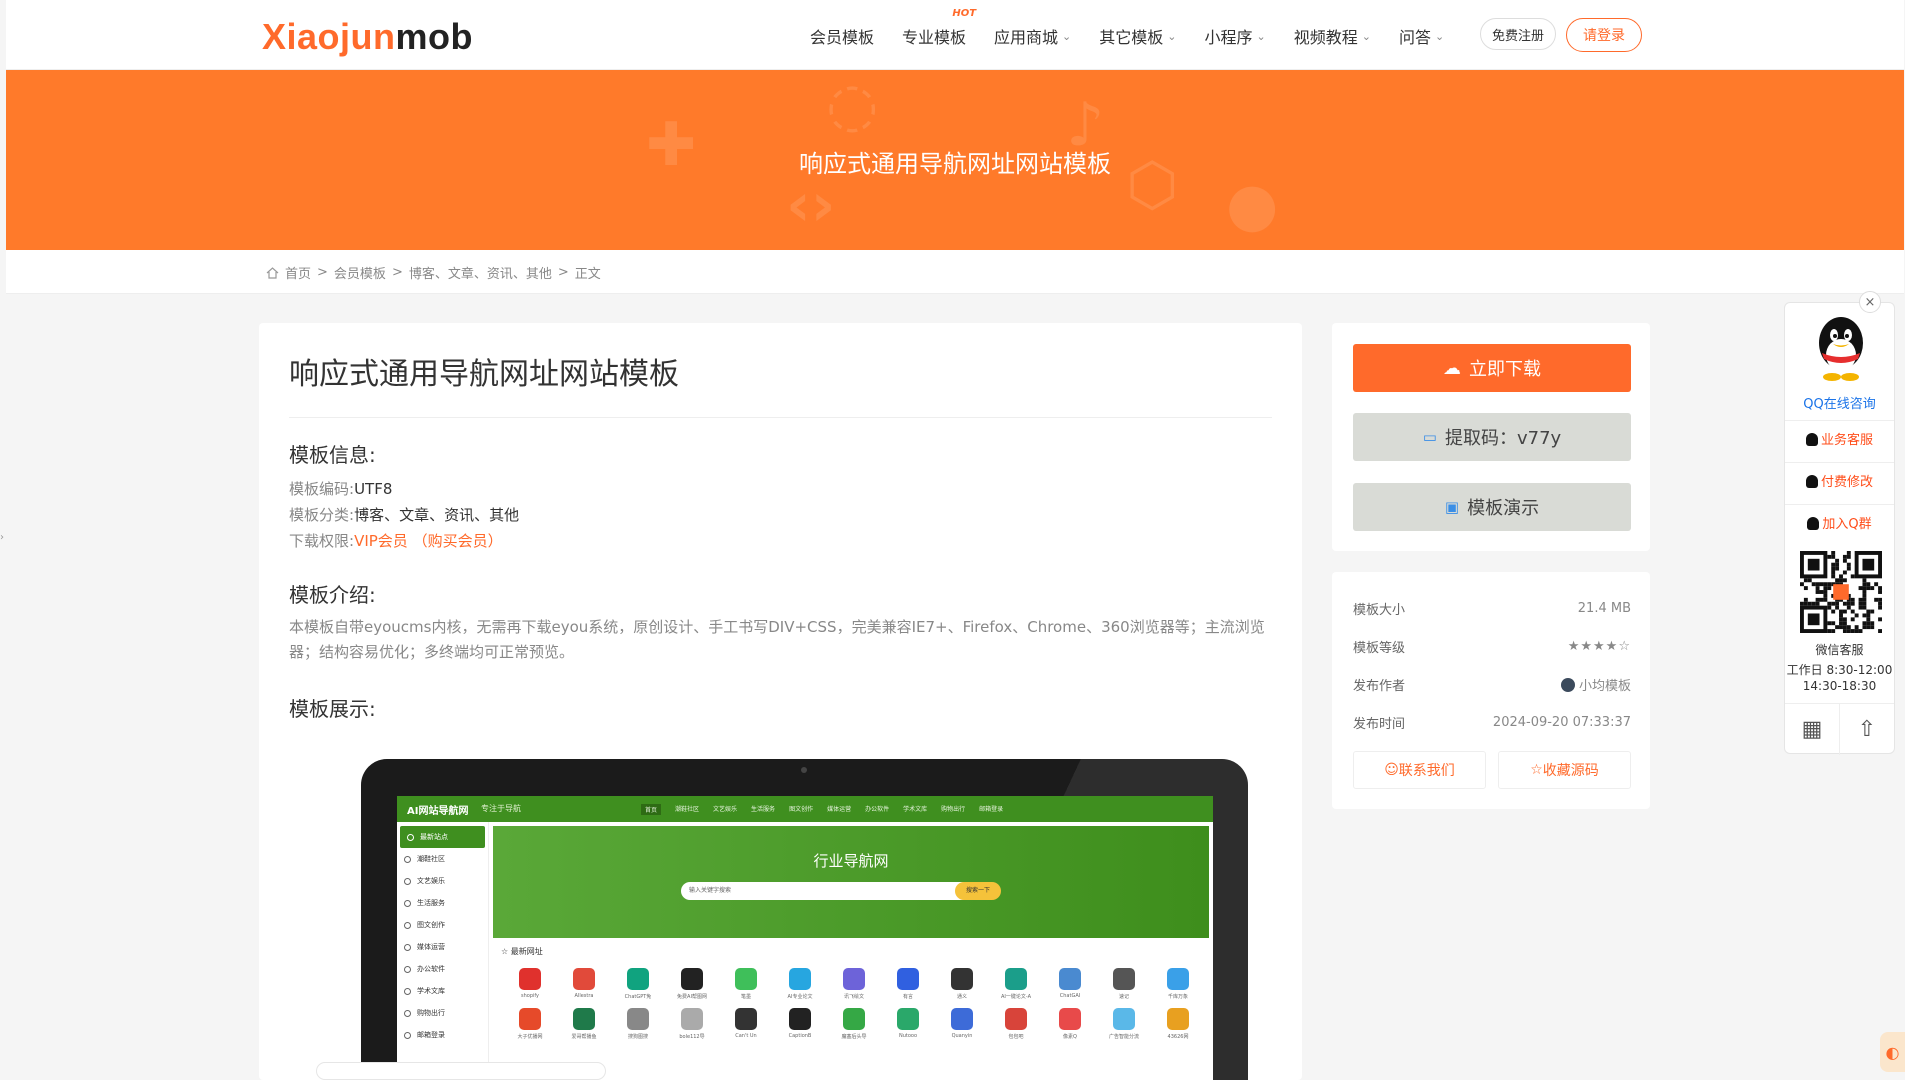 The height and width of the screenshot is (1080, 1905). What do you see at coordinates (1811, 439) in the screenshot?
I see `qq-small-icon` at bounding box center [1811, 439].